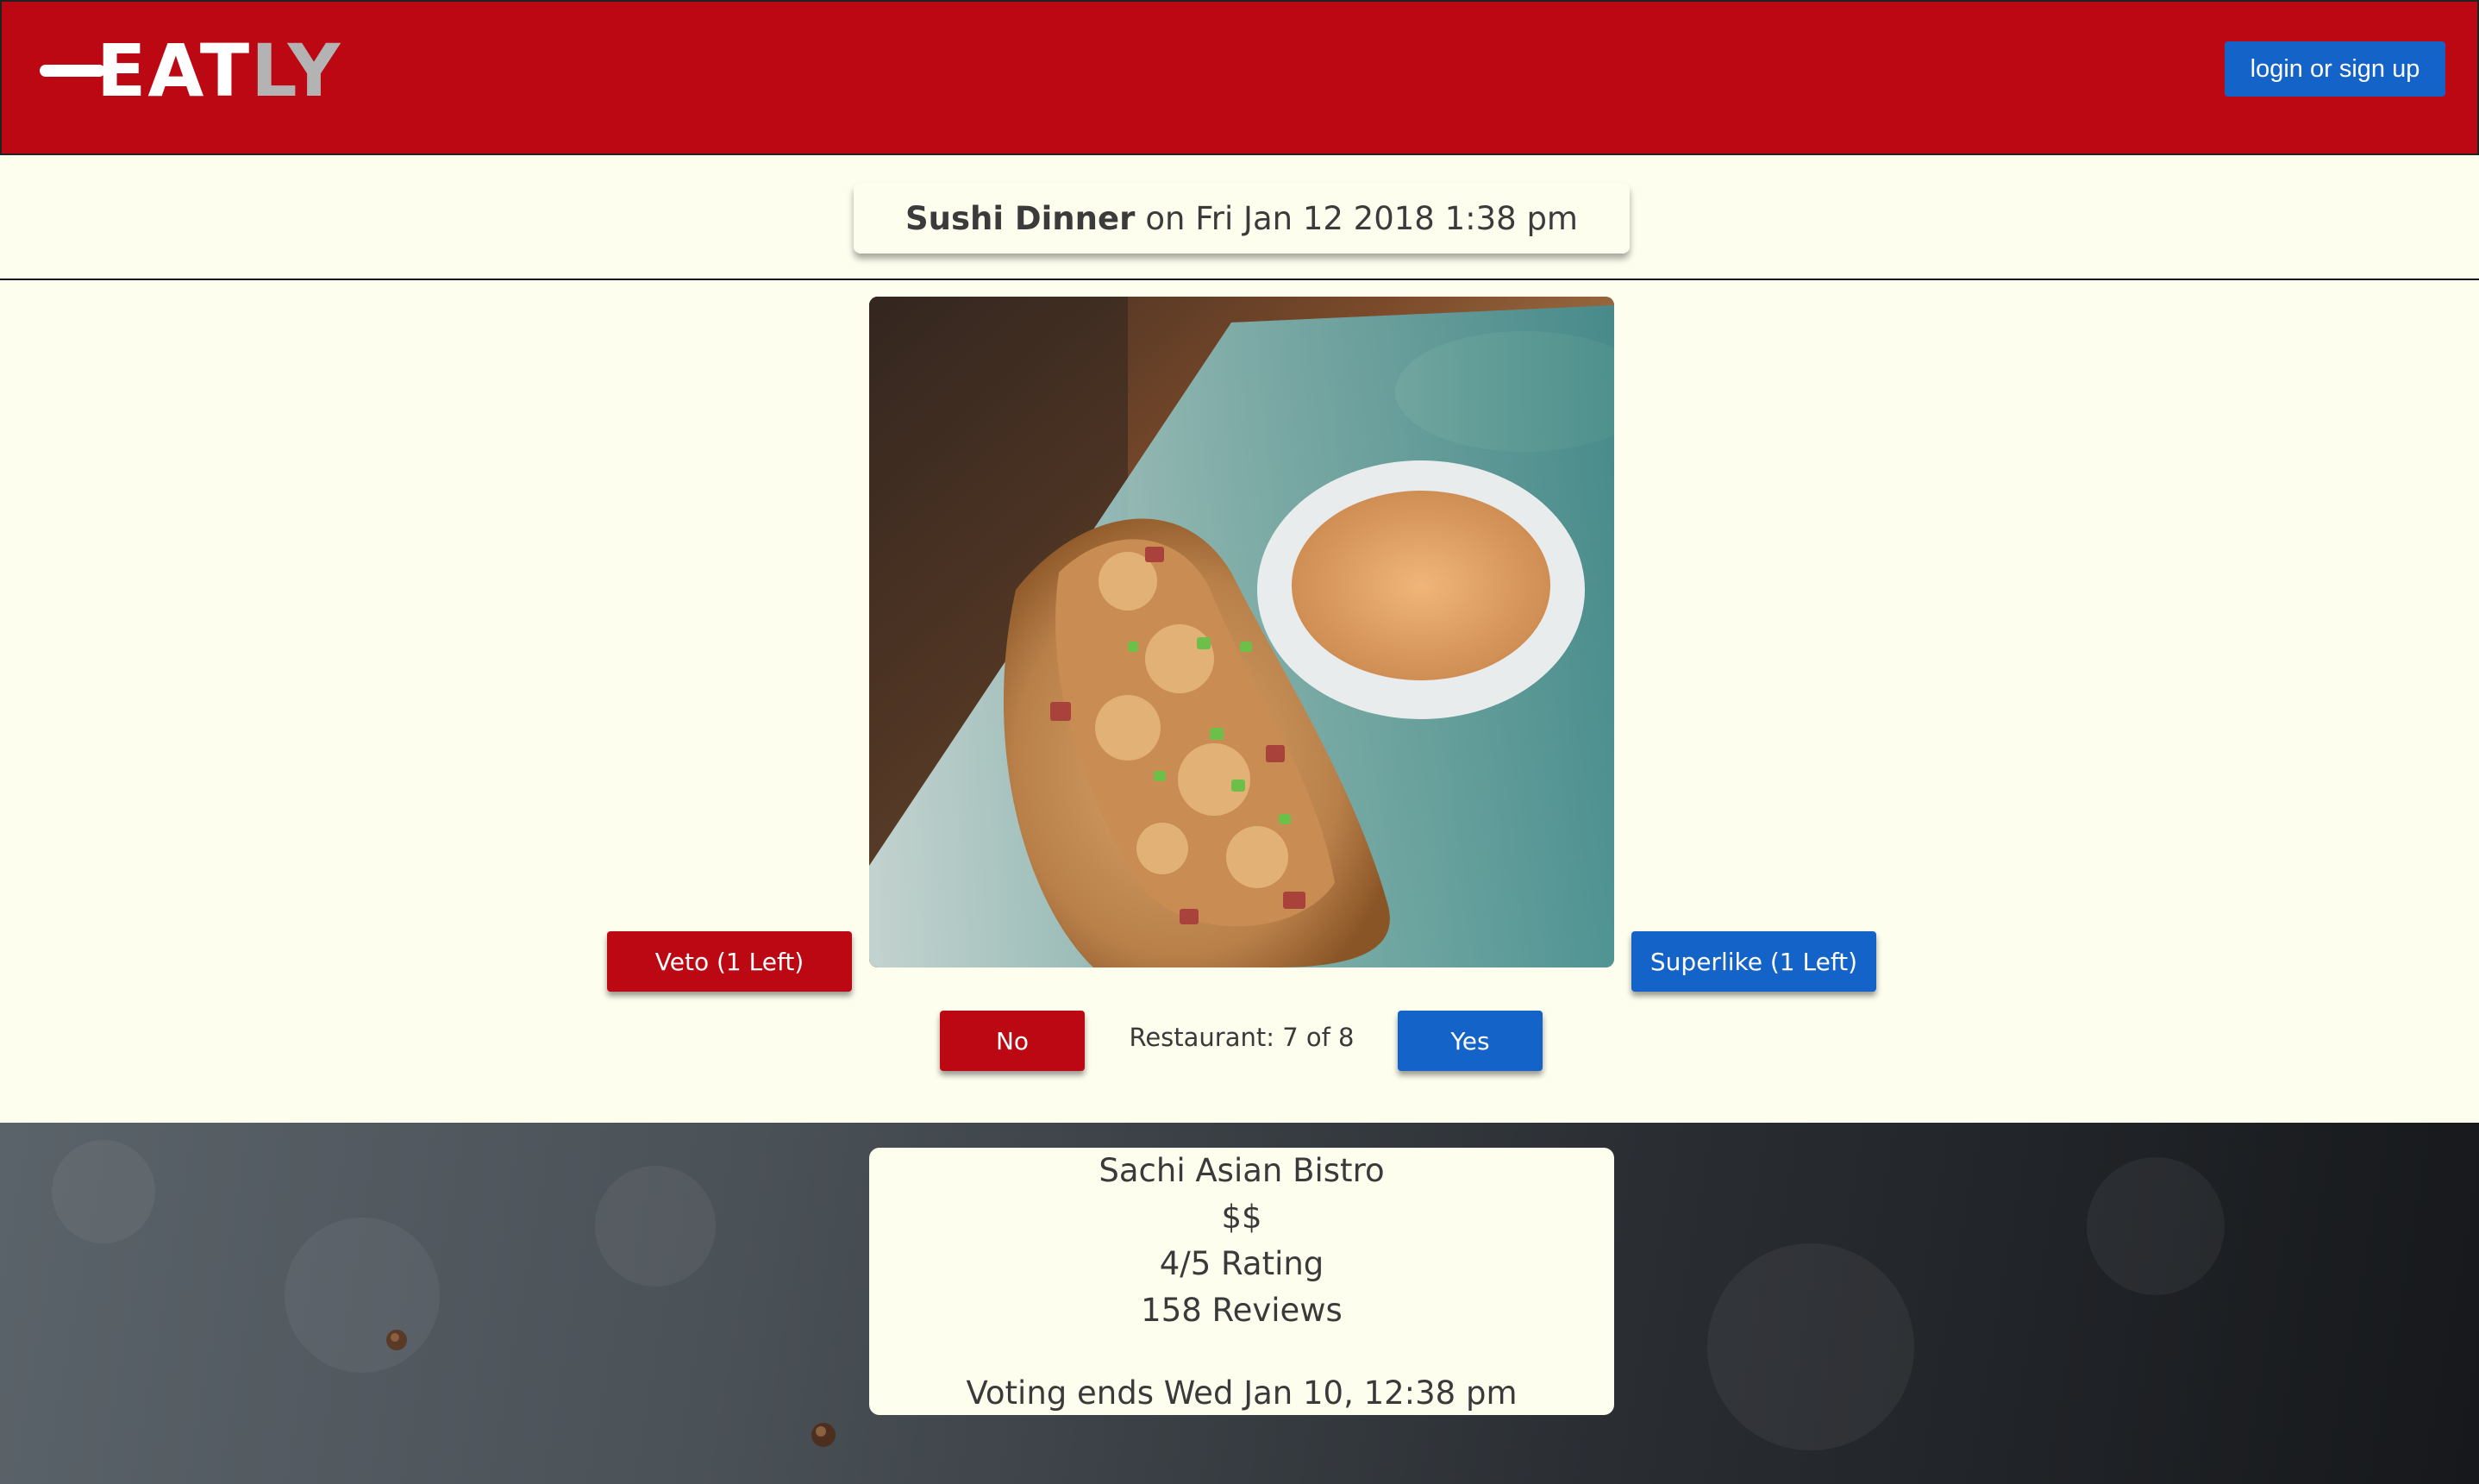 This screenshot has height=1484, width=2479. I want to click on restaurant-rating: 4/5 Rating, so click(1242, 1263).